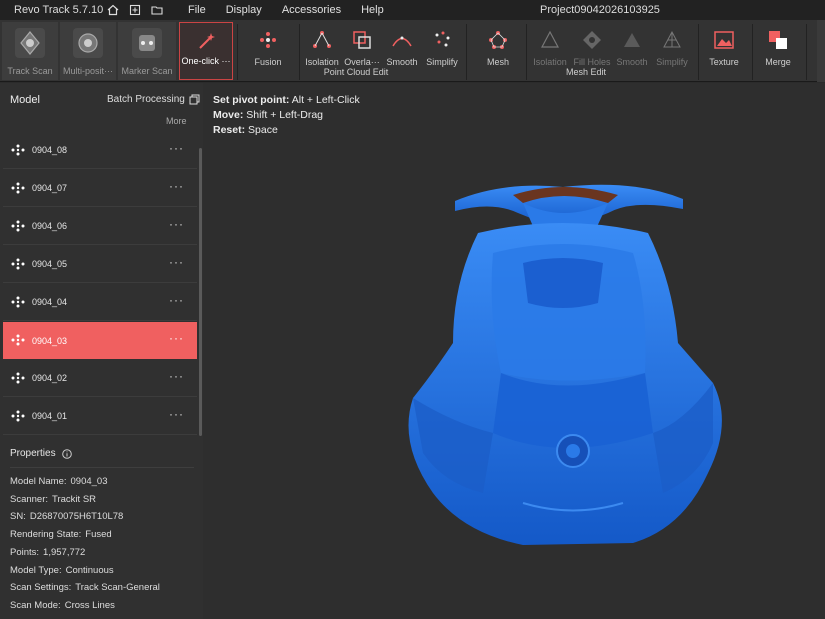  Describe the element at coordinates (100, 226) in the screenshot. I see `model-item: 0904_06 ···` at that location.